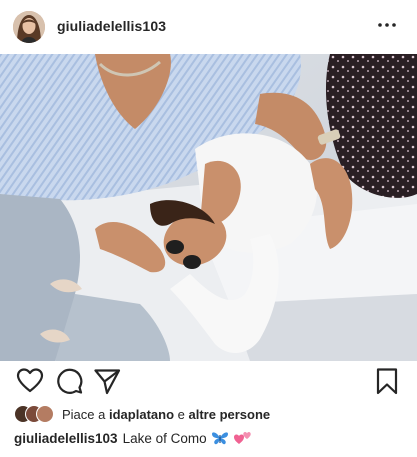 Image resolution: width=417 pixels, height=457 pixels. I want to click on avatar, so click(29, 27).